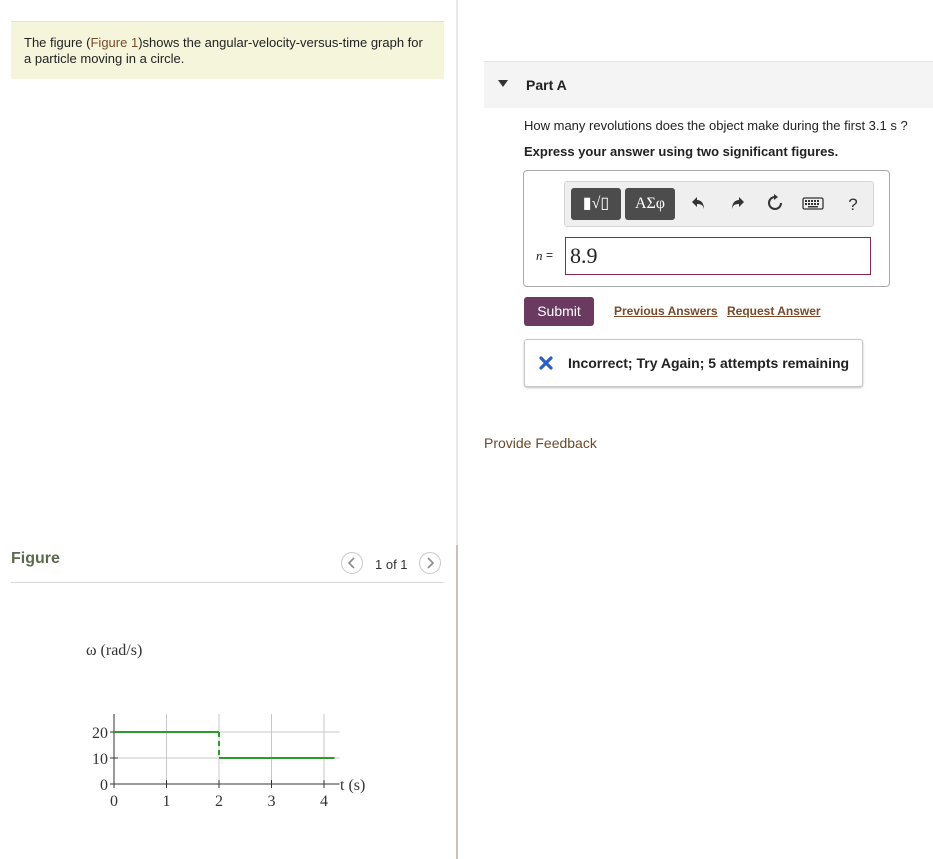  I want to click on redo-icon, so click(738, 203).